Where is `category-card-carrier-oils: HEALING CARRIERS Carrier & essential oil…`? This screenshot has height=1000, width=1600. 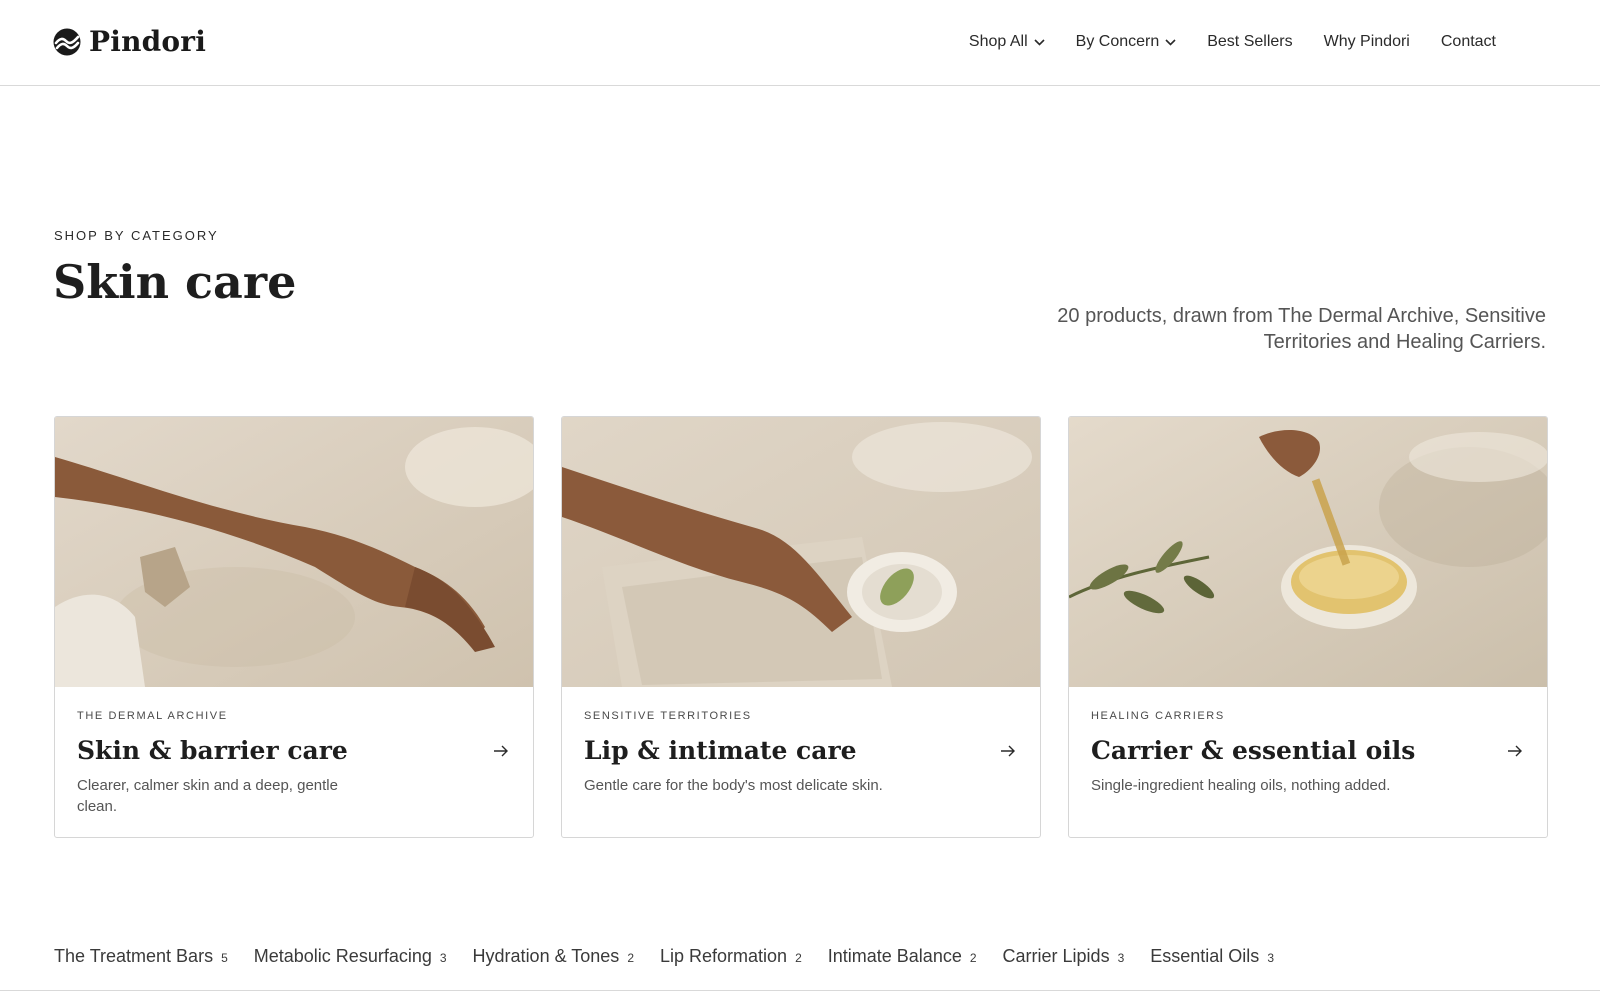
category-card-carrier-oils: HEALING CARRIERS Carrier & essential oil… is located at coordinates (1308, 627).